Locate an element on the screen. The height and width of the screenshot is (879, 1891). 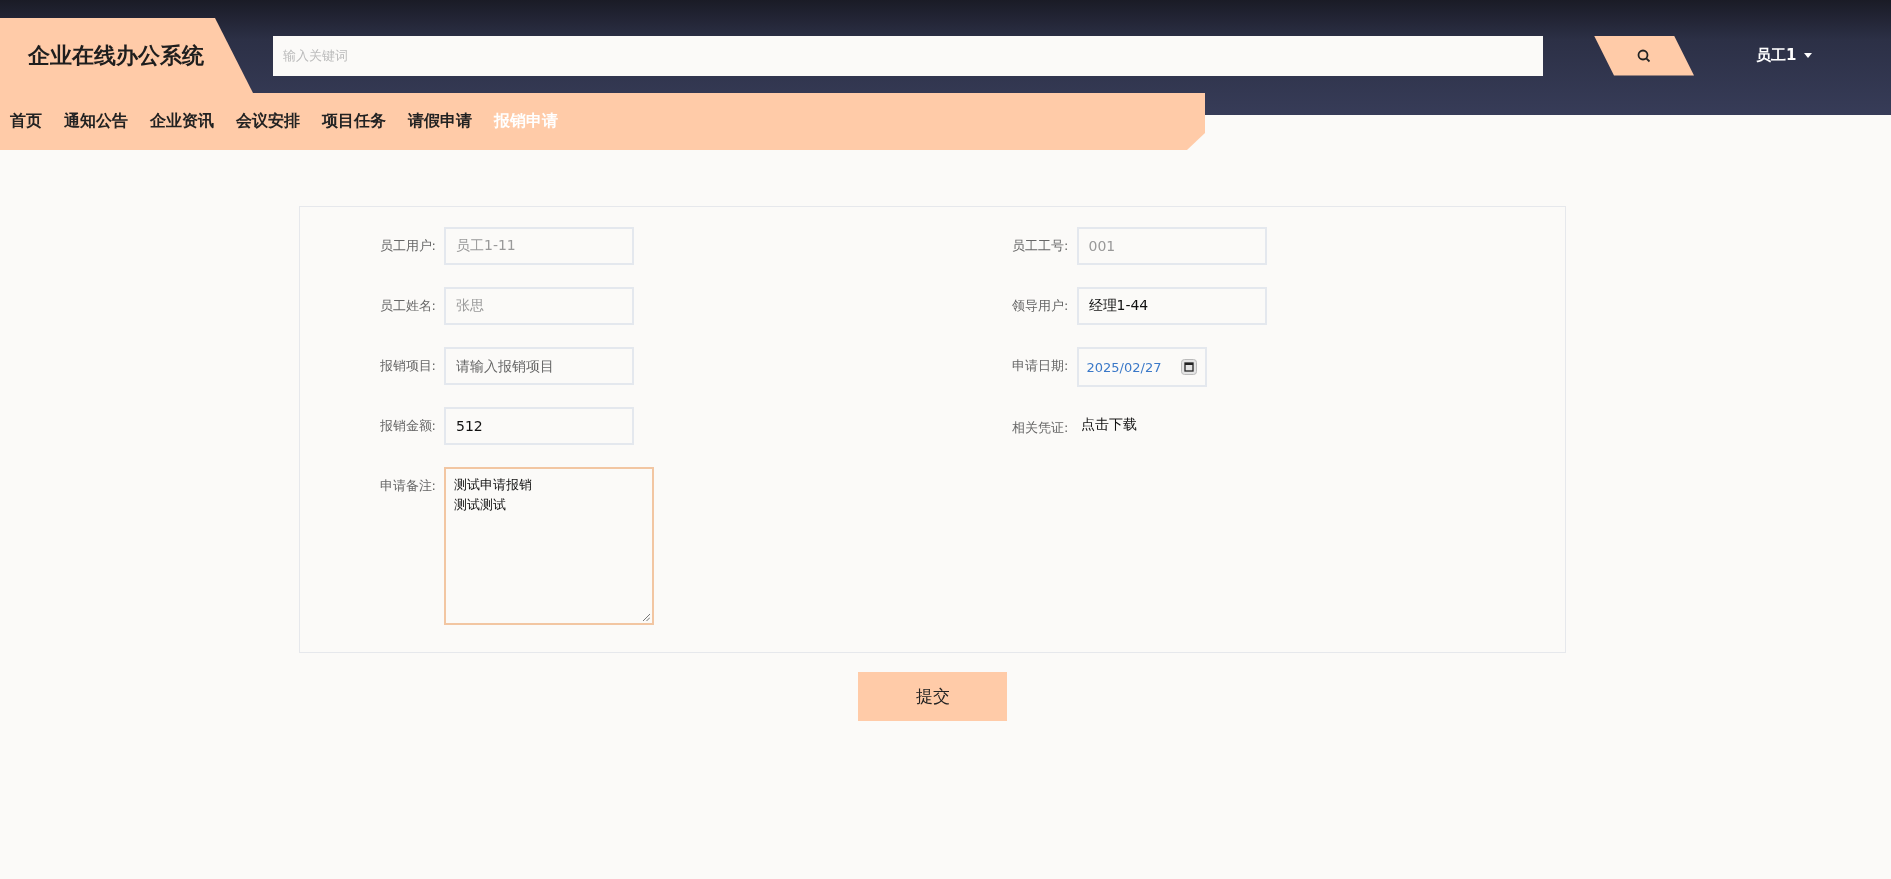
calendar-icon is located at coordinates (1188, 367).